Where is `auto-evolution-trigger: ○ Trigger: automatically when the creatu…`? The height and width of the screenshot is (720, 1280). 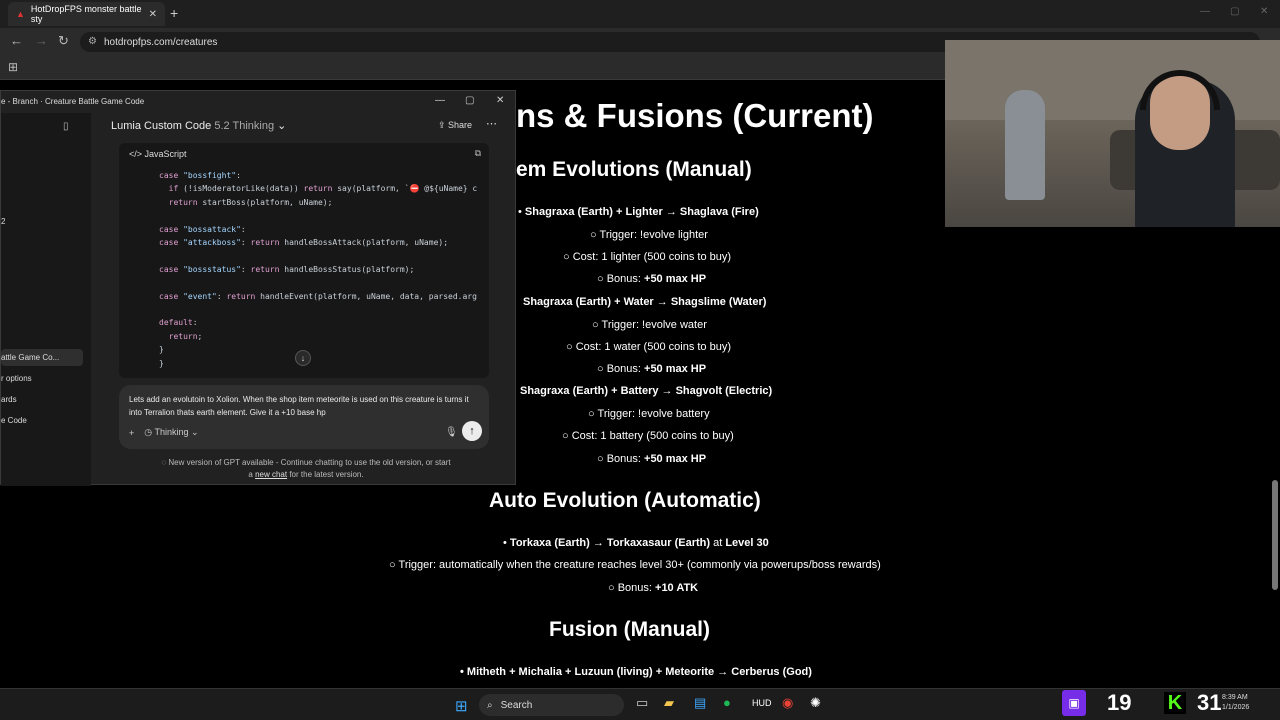 auto-evolution-trigger: ○ Trigger: automatically when the creatu… is located at coordinates (635, 565).